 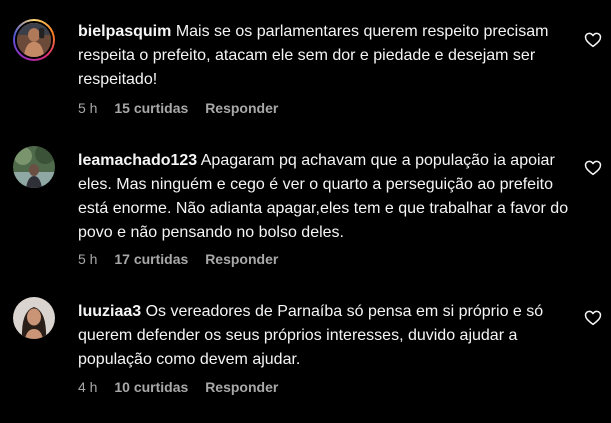 I want to click on comment-meta: 5 h 15 curtidas Responder, so click(x=184, y=108).